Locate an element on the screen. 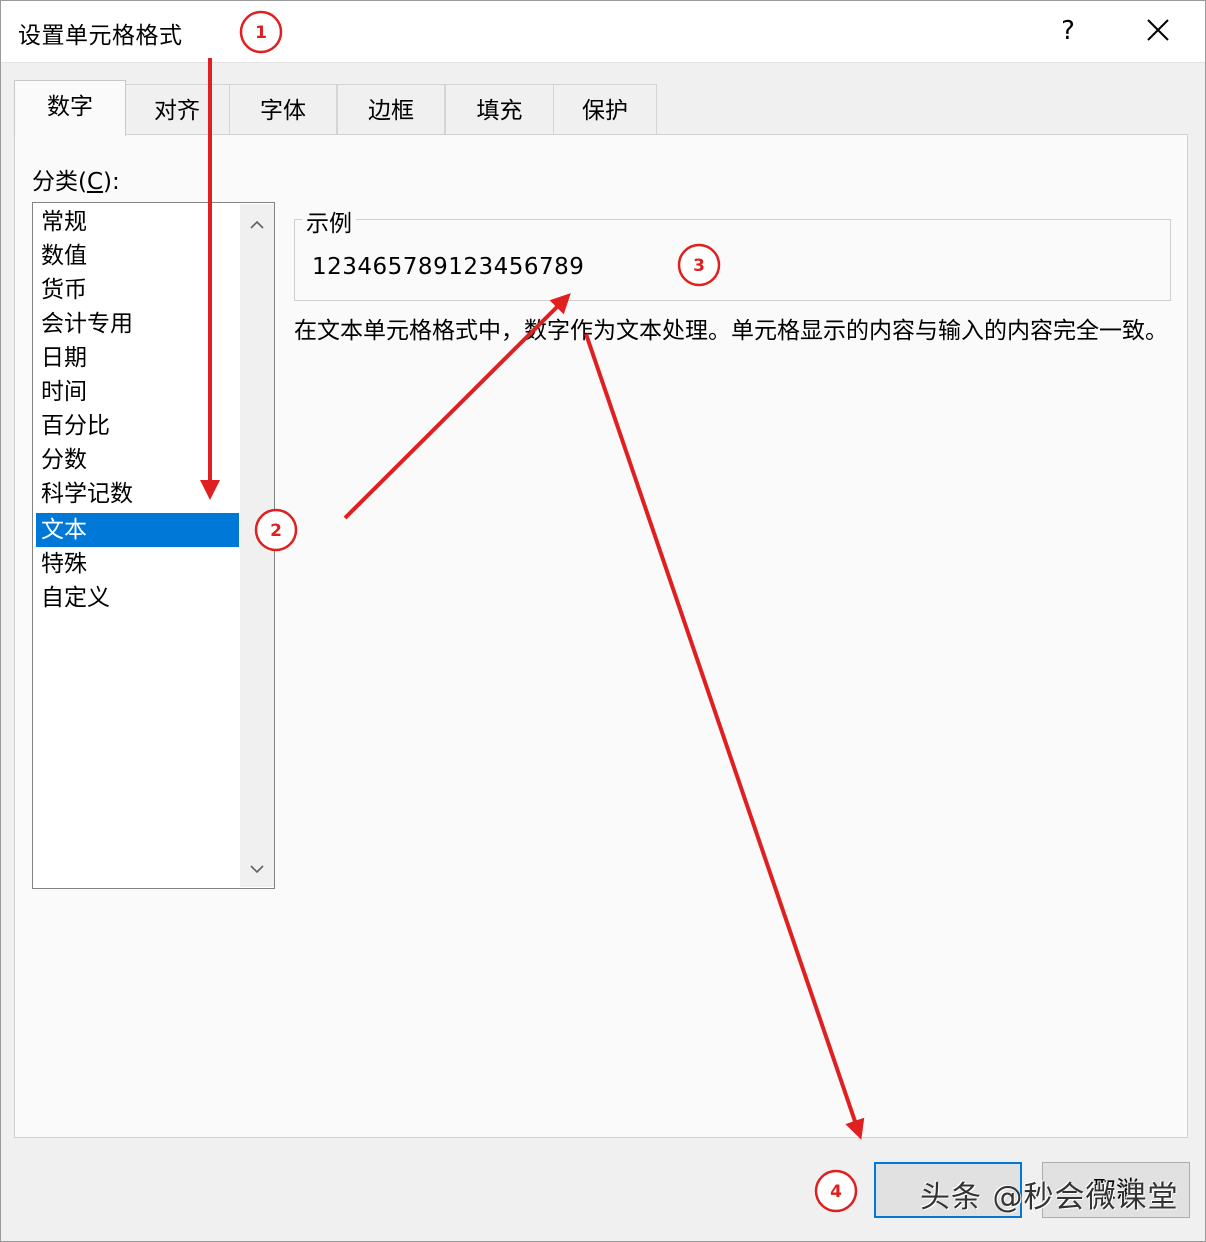 This screenshot has width=1206, height=1242. format-description: 在文本单元格格式中，数字作为文本处理。单元格显示的内容与输入的内容完全一致。 is located at coordinates (731, 331).